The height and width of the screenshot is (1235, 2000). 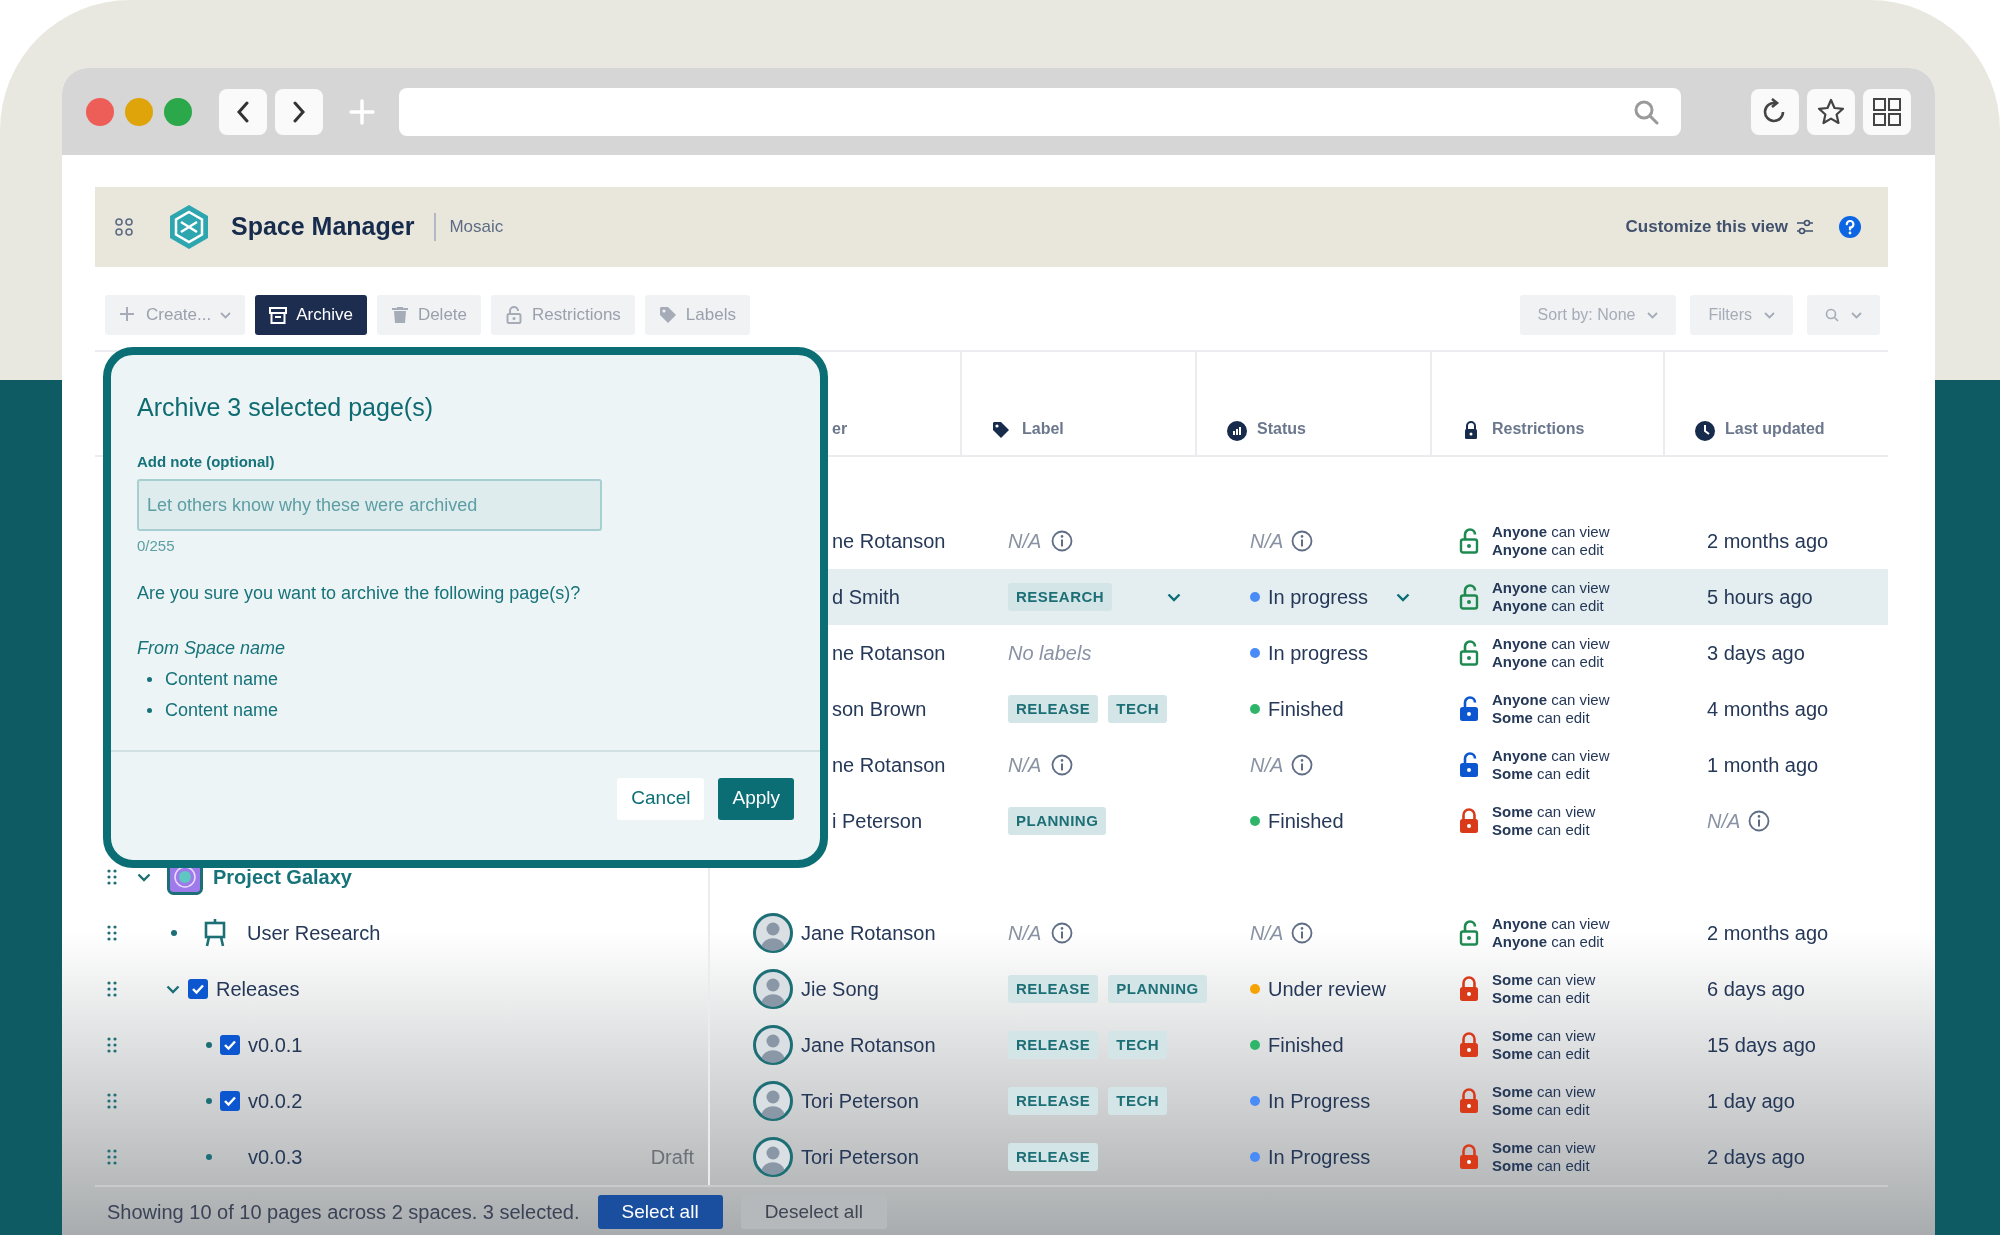 I want to click on table-row: PLANNING Finished Some can view Some can edit N/A, so click(x=1424, y=821).